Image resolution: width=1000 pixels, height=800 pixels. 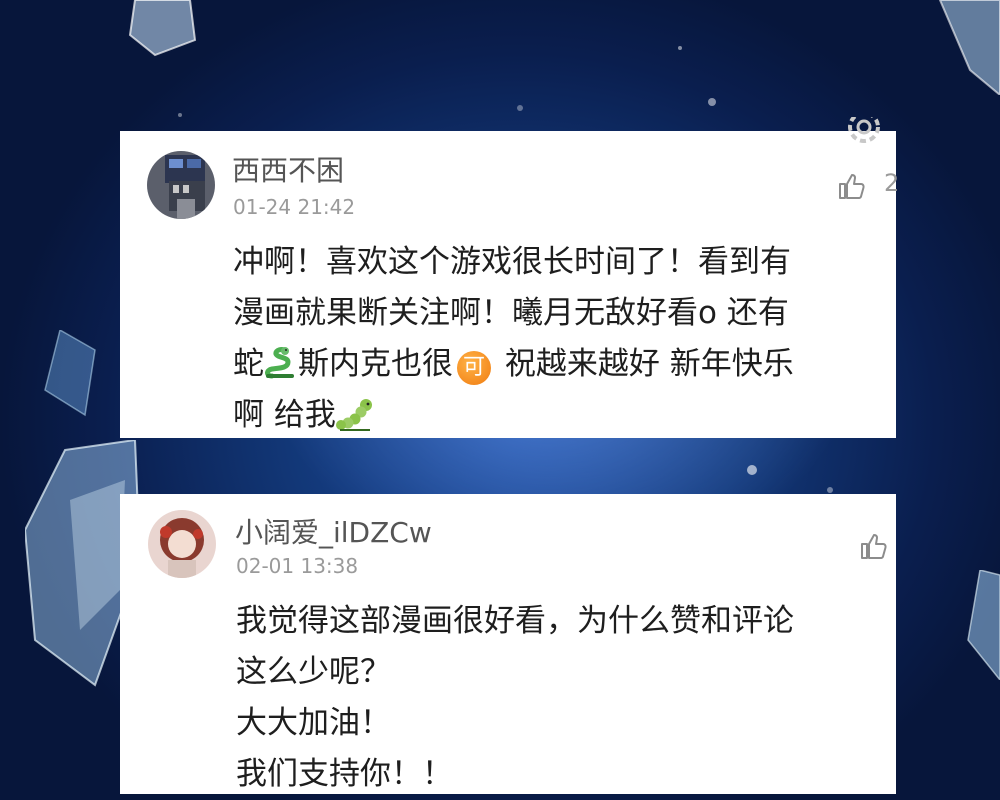 I want to click on timestamp: 01-24 21:42, so click(x=294, y=207).